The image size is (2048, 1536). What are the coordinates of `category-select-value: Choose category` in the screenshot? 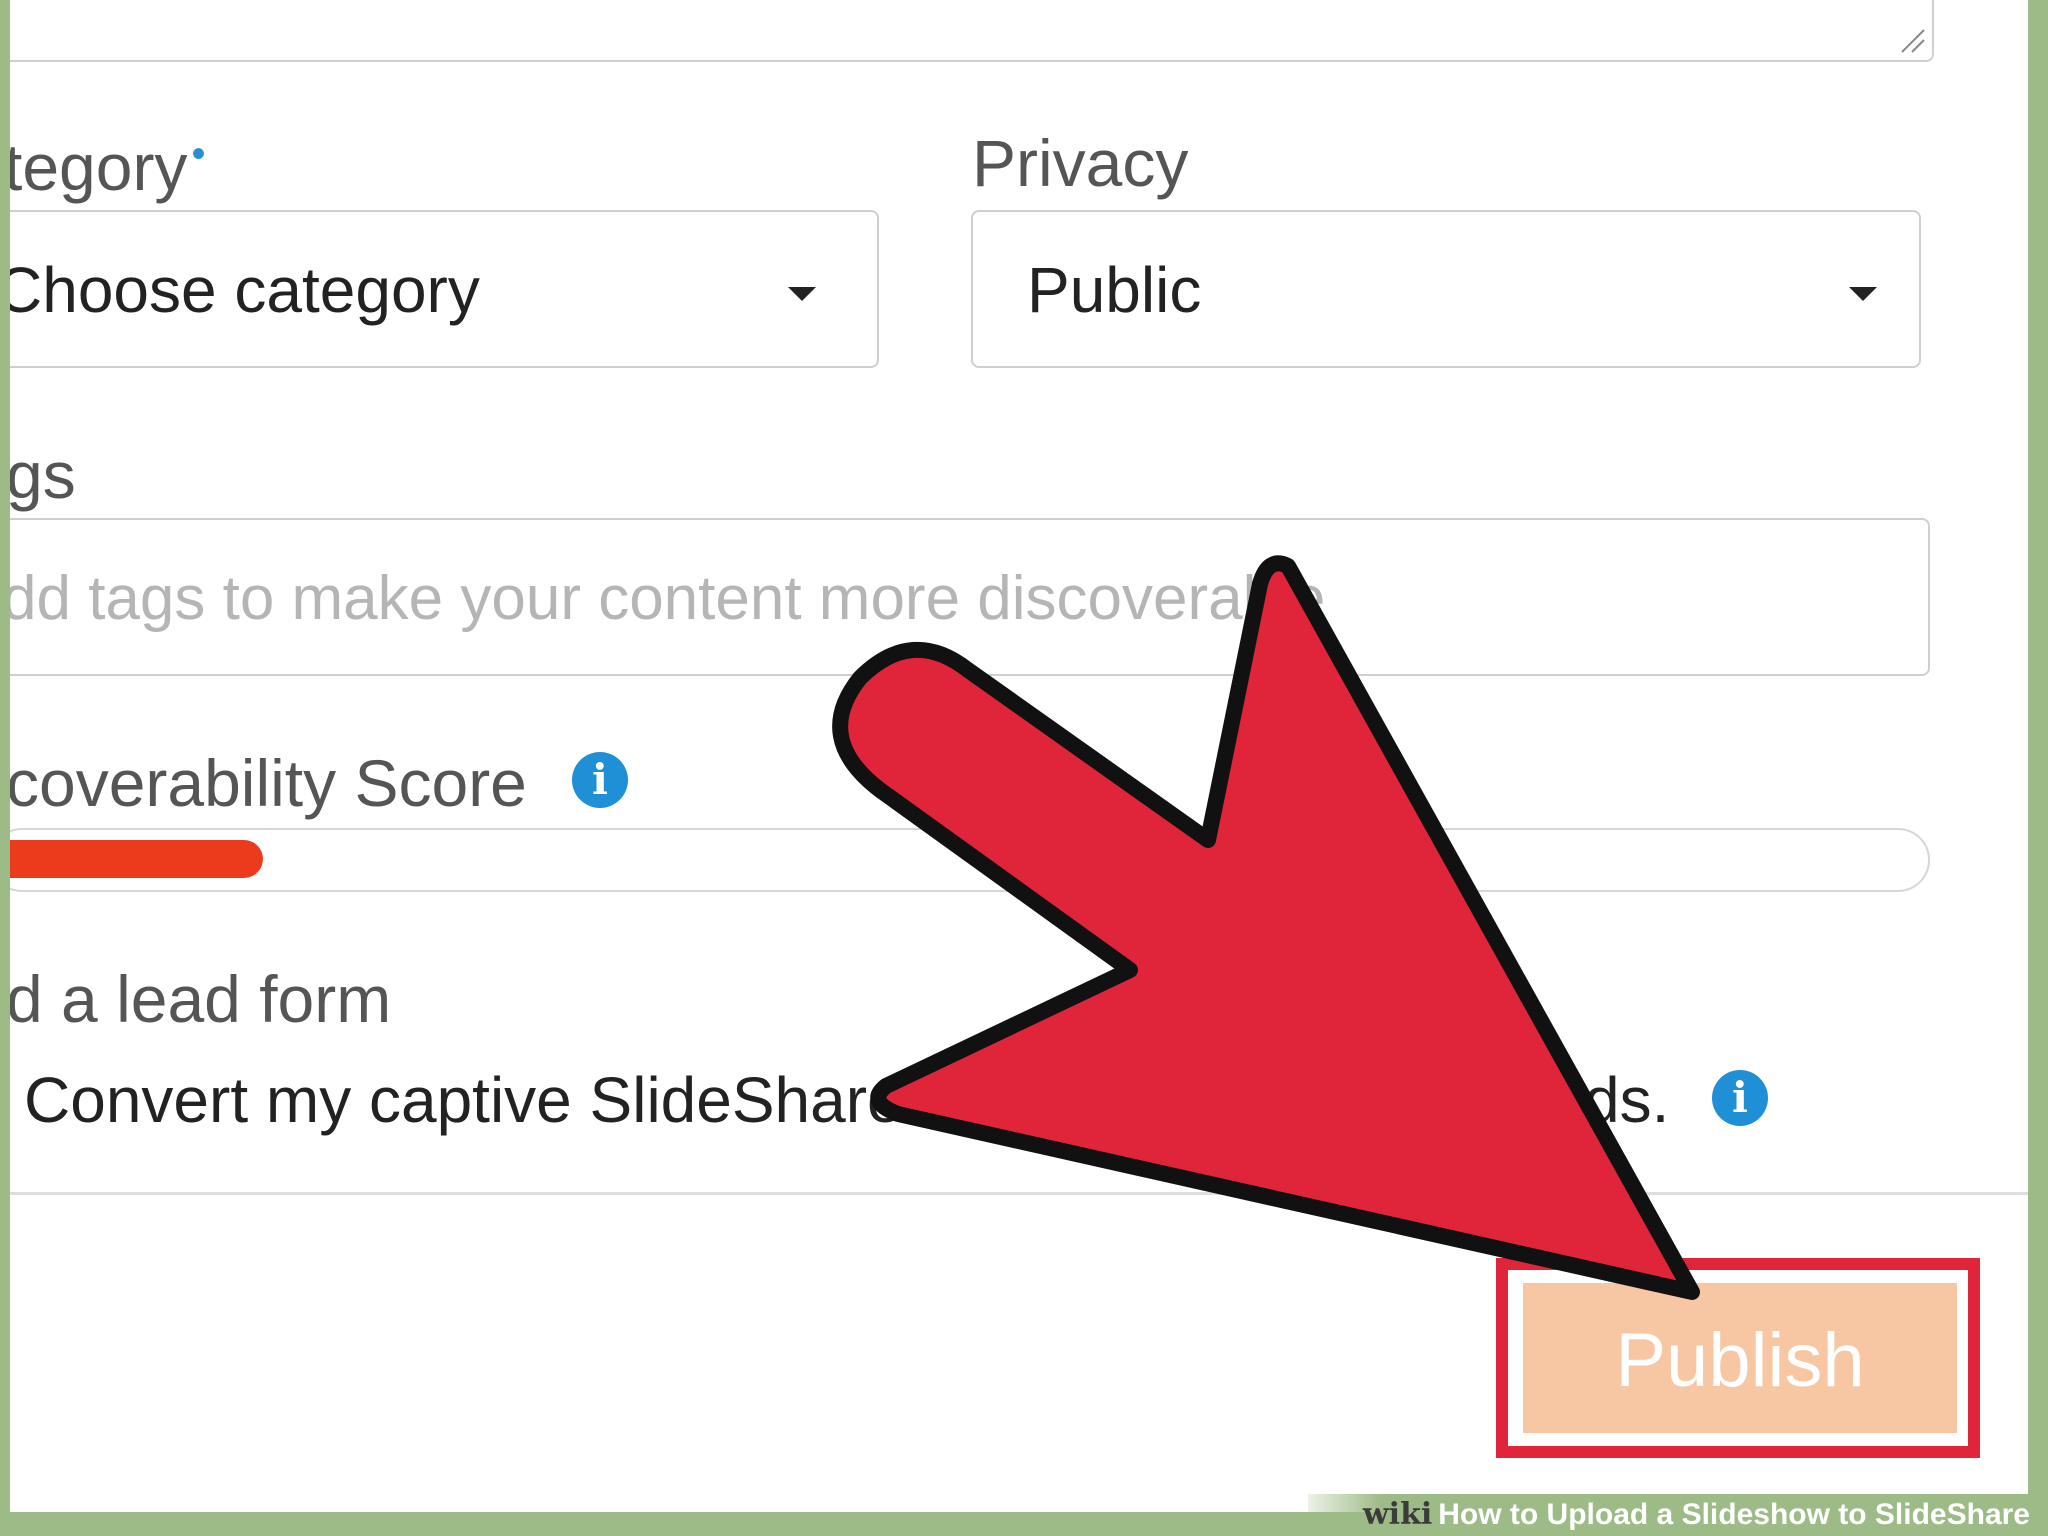 It's located at (245, 290).